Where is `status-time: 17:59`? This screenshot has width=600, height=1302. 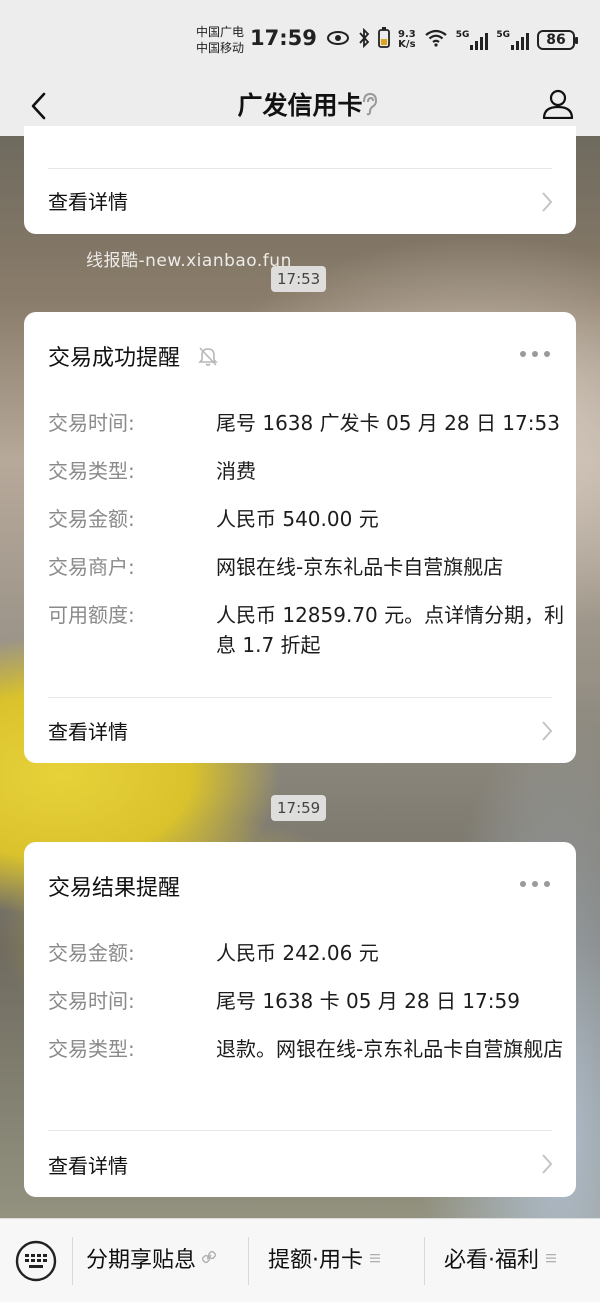 status-time: 17:59 is located at coordinates (283, 38).